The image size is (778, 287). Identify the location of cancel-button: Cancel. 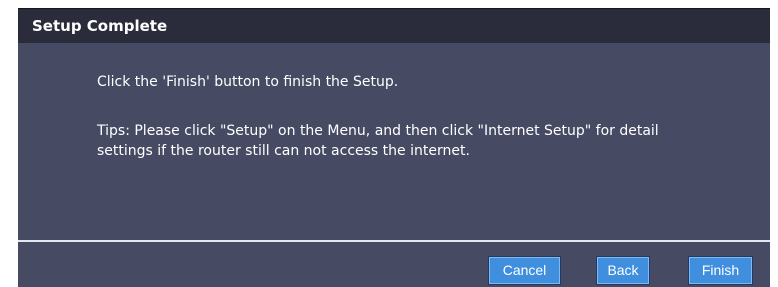
(524, 270).